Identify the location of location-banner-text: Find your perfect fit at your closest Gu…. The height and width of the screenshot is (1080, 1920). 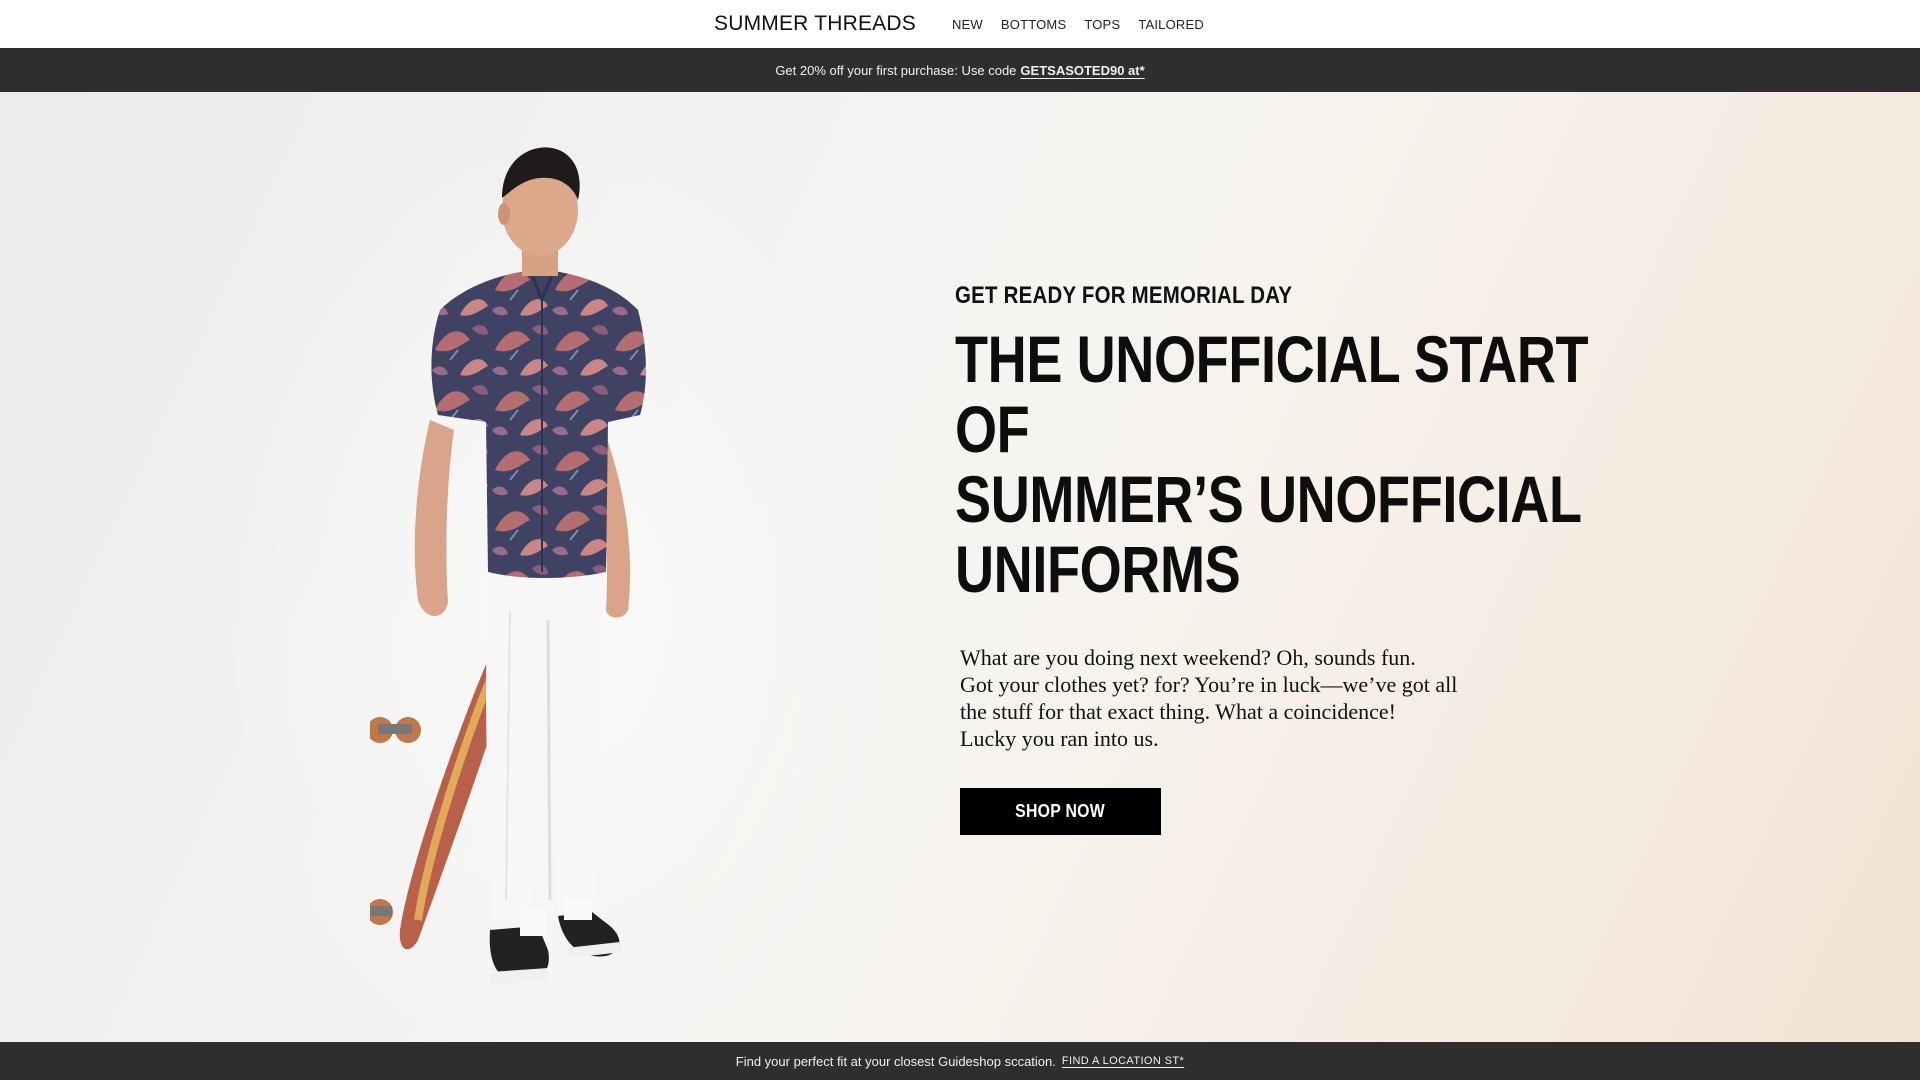
(895, 1061).